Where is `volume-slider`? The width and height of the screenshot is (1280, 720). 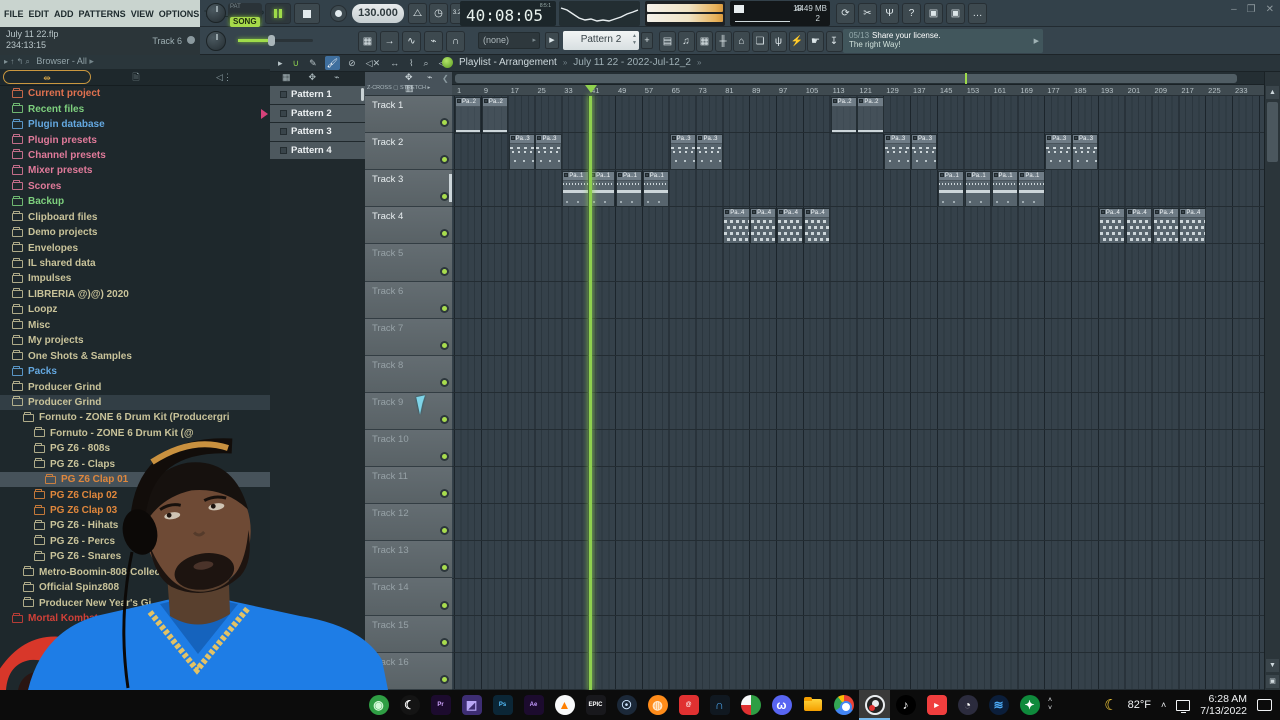 volume-slider is located at coordinates (275, 40).